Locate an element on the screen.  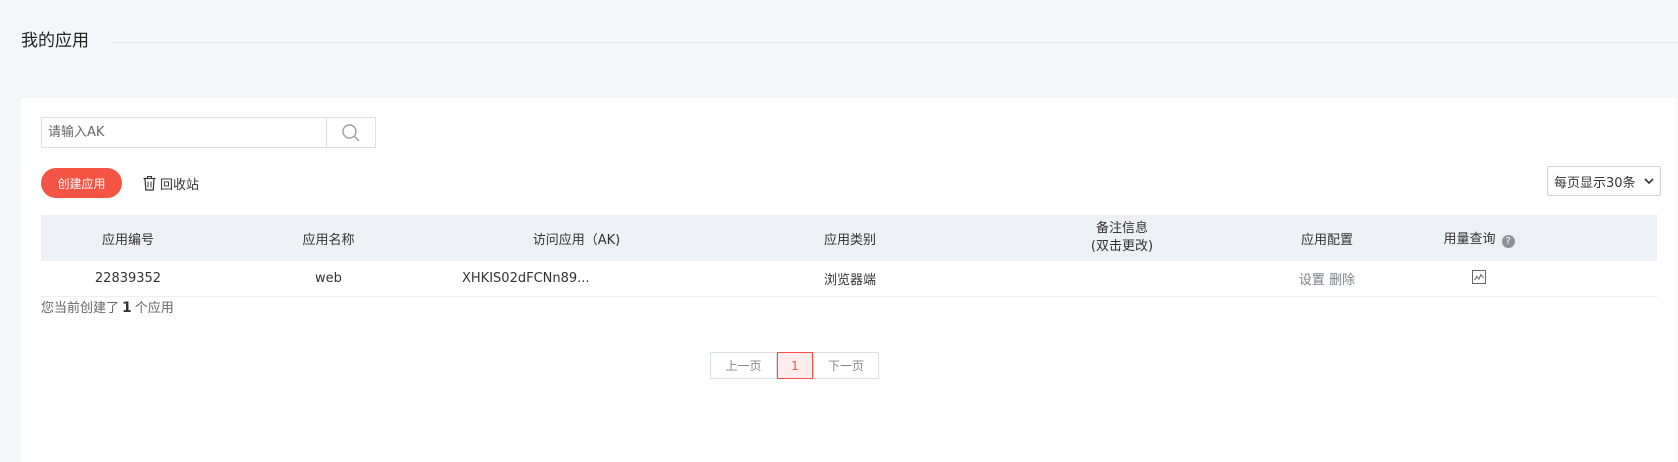
search-button is located at coordinates (350, 132).